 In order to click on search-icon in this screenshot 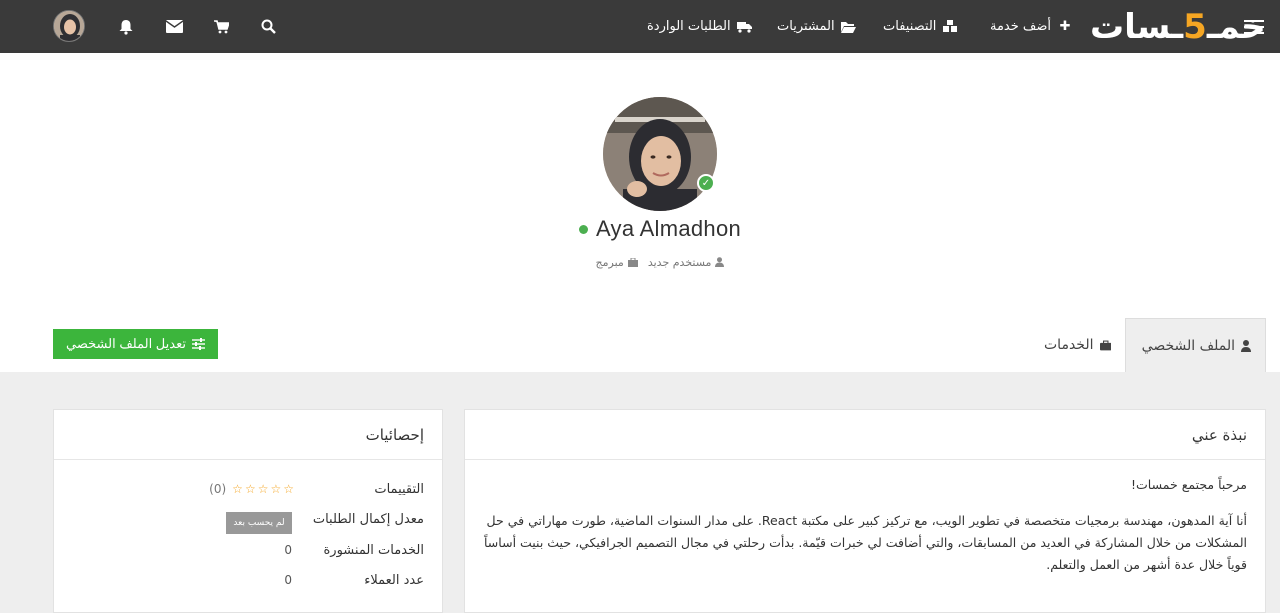, I will do `click(268, 26)`.